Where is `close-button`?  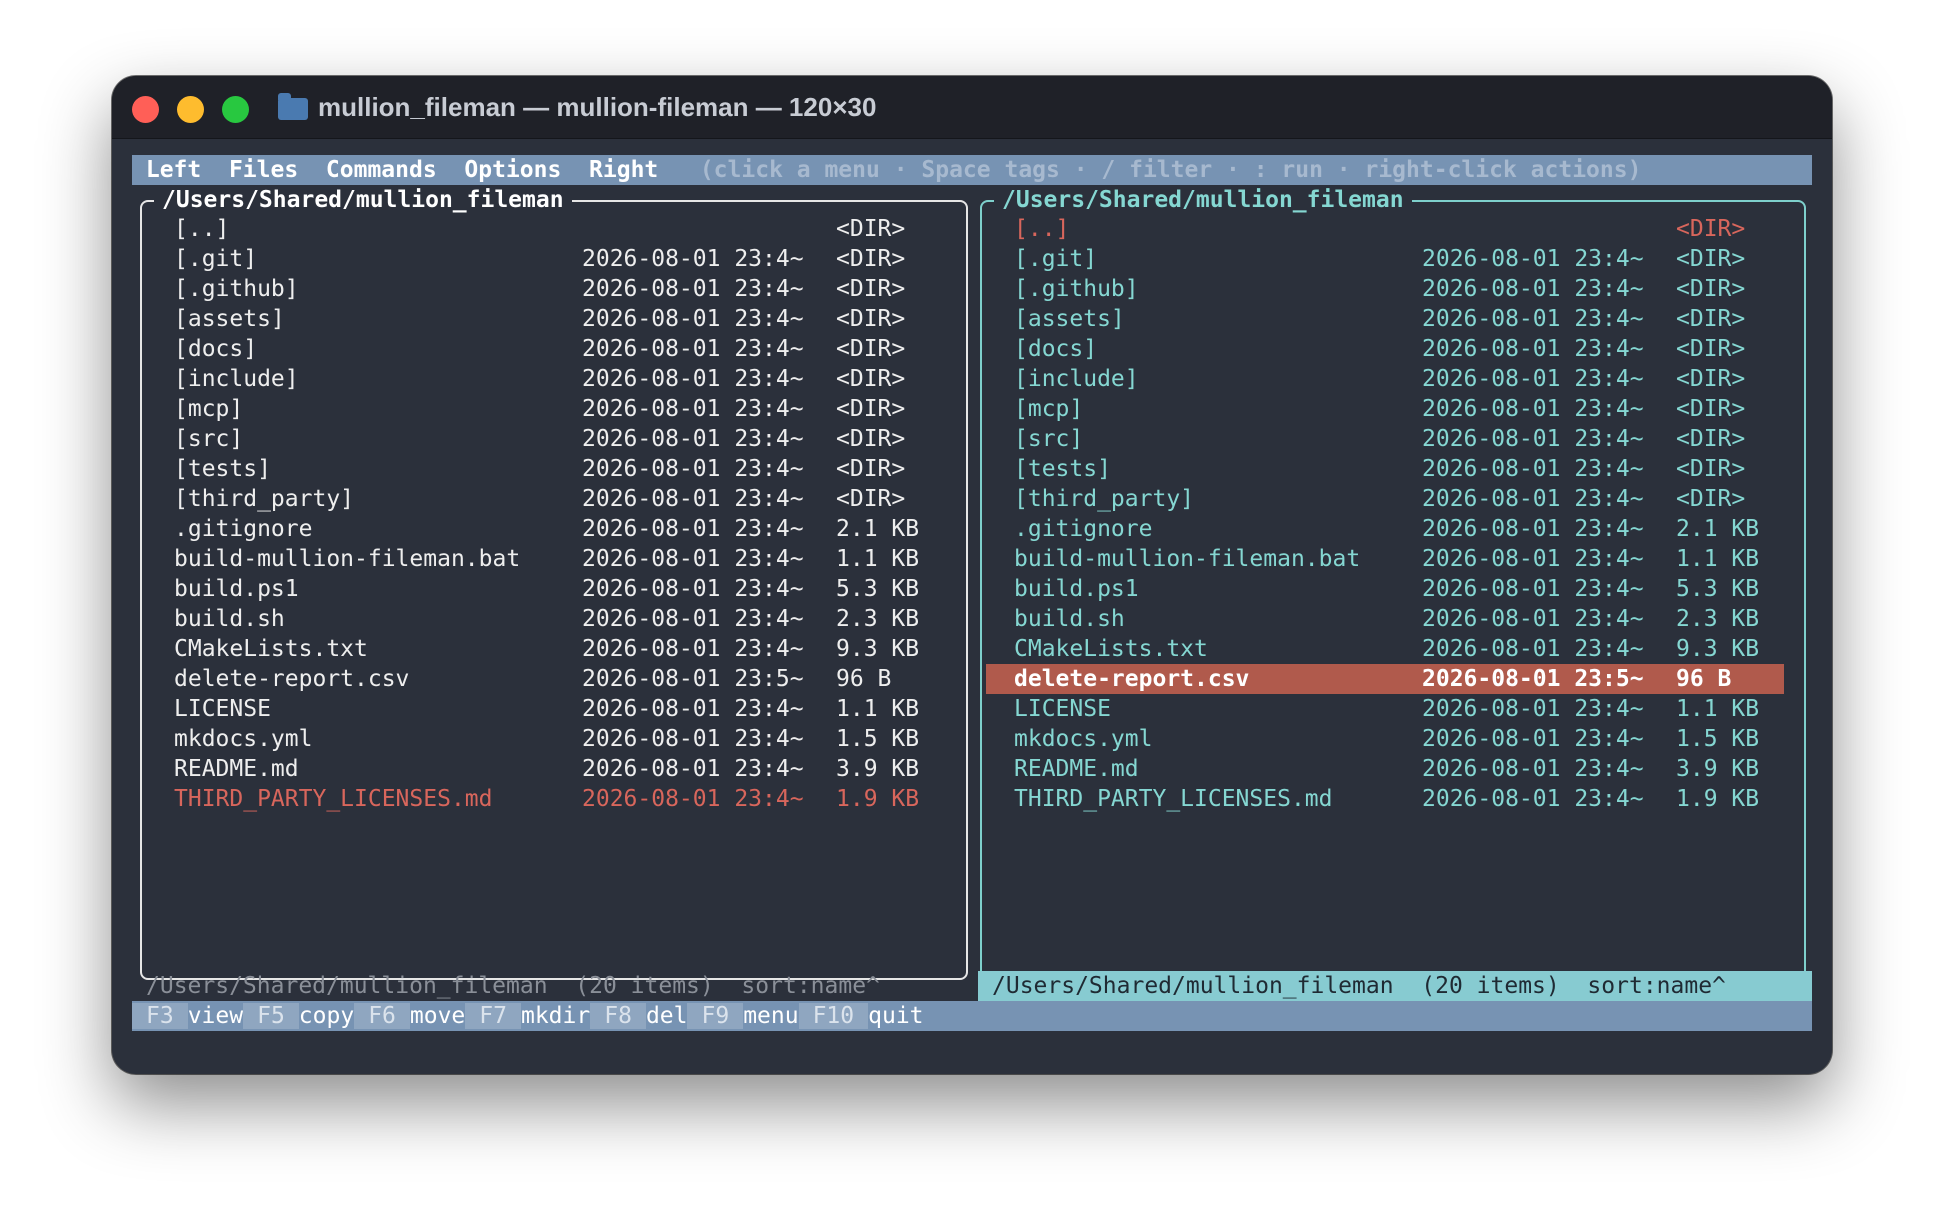
close-button is located at coordinates (145, 109).